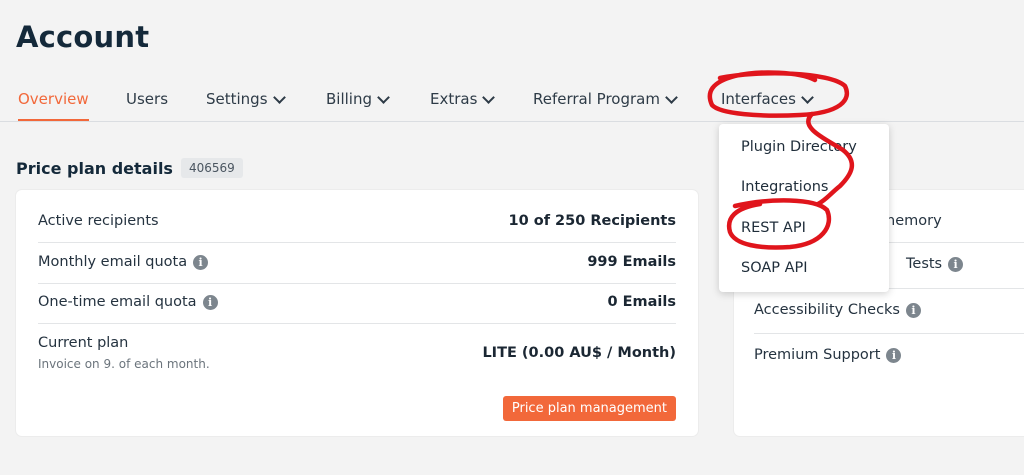  I want to click on tab-referral-program: Referral Program, so click(605, 99).